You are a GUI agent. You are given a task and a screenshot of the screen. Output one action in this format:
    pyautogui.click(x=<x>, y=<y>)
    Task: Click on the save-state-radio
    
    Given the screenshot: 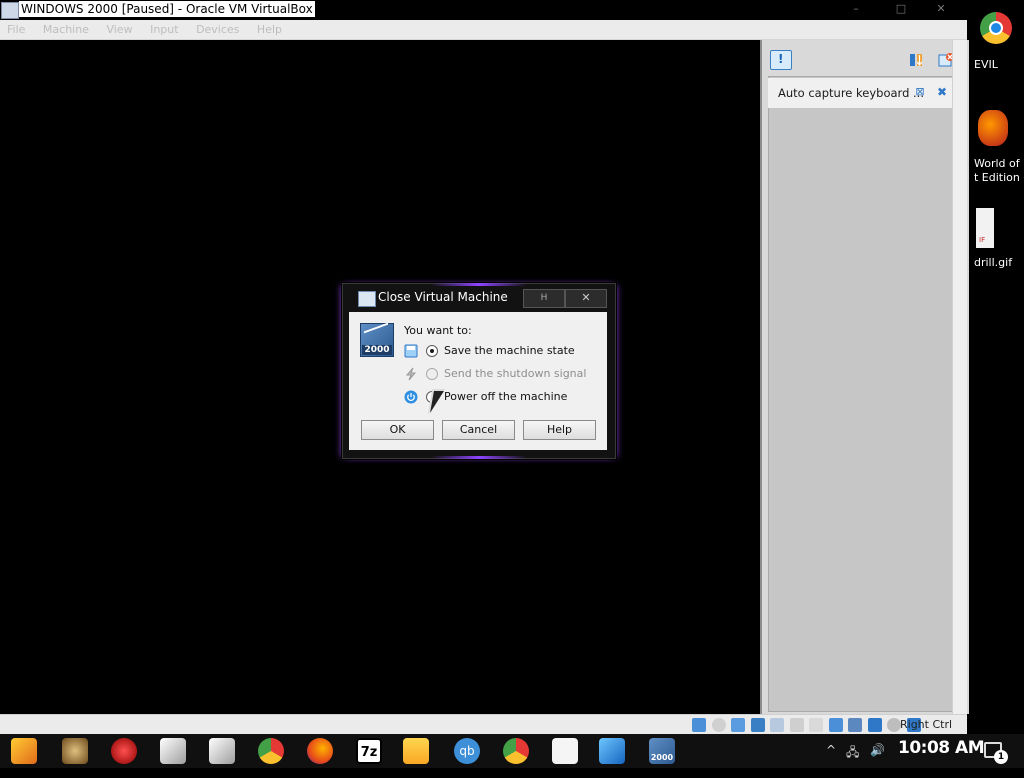 What is the action you would take?
    pyautogui.click(x=432, y=351)
    